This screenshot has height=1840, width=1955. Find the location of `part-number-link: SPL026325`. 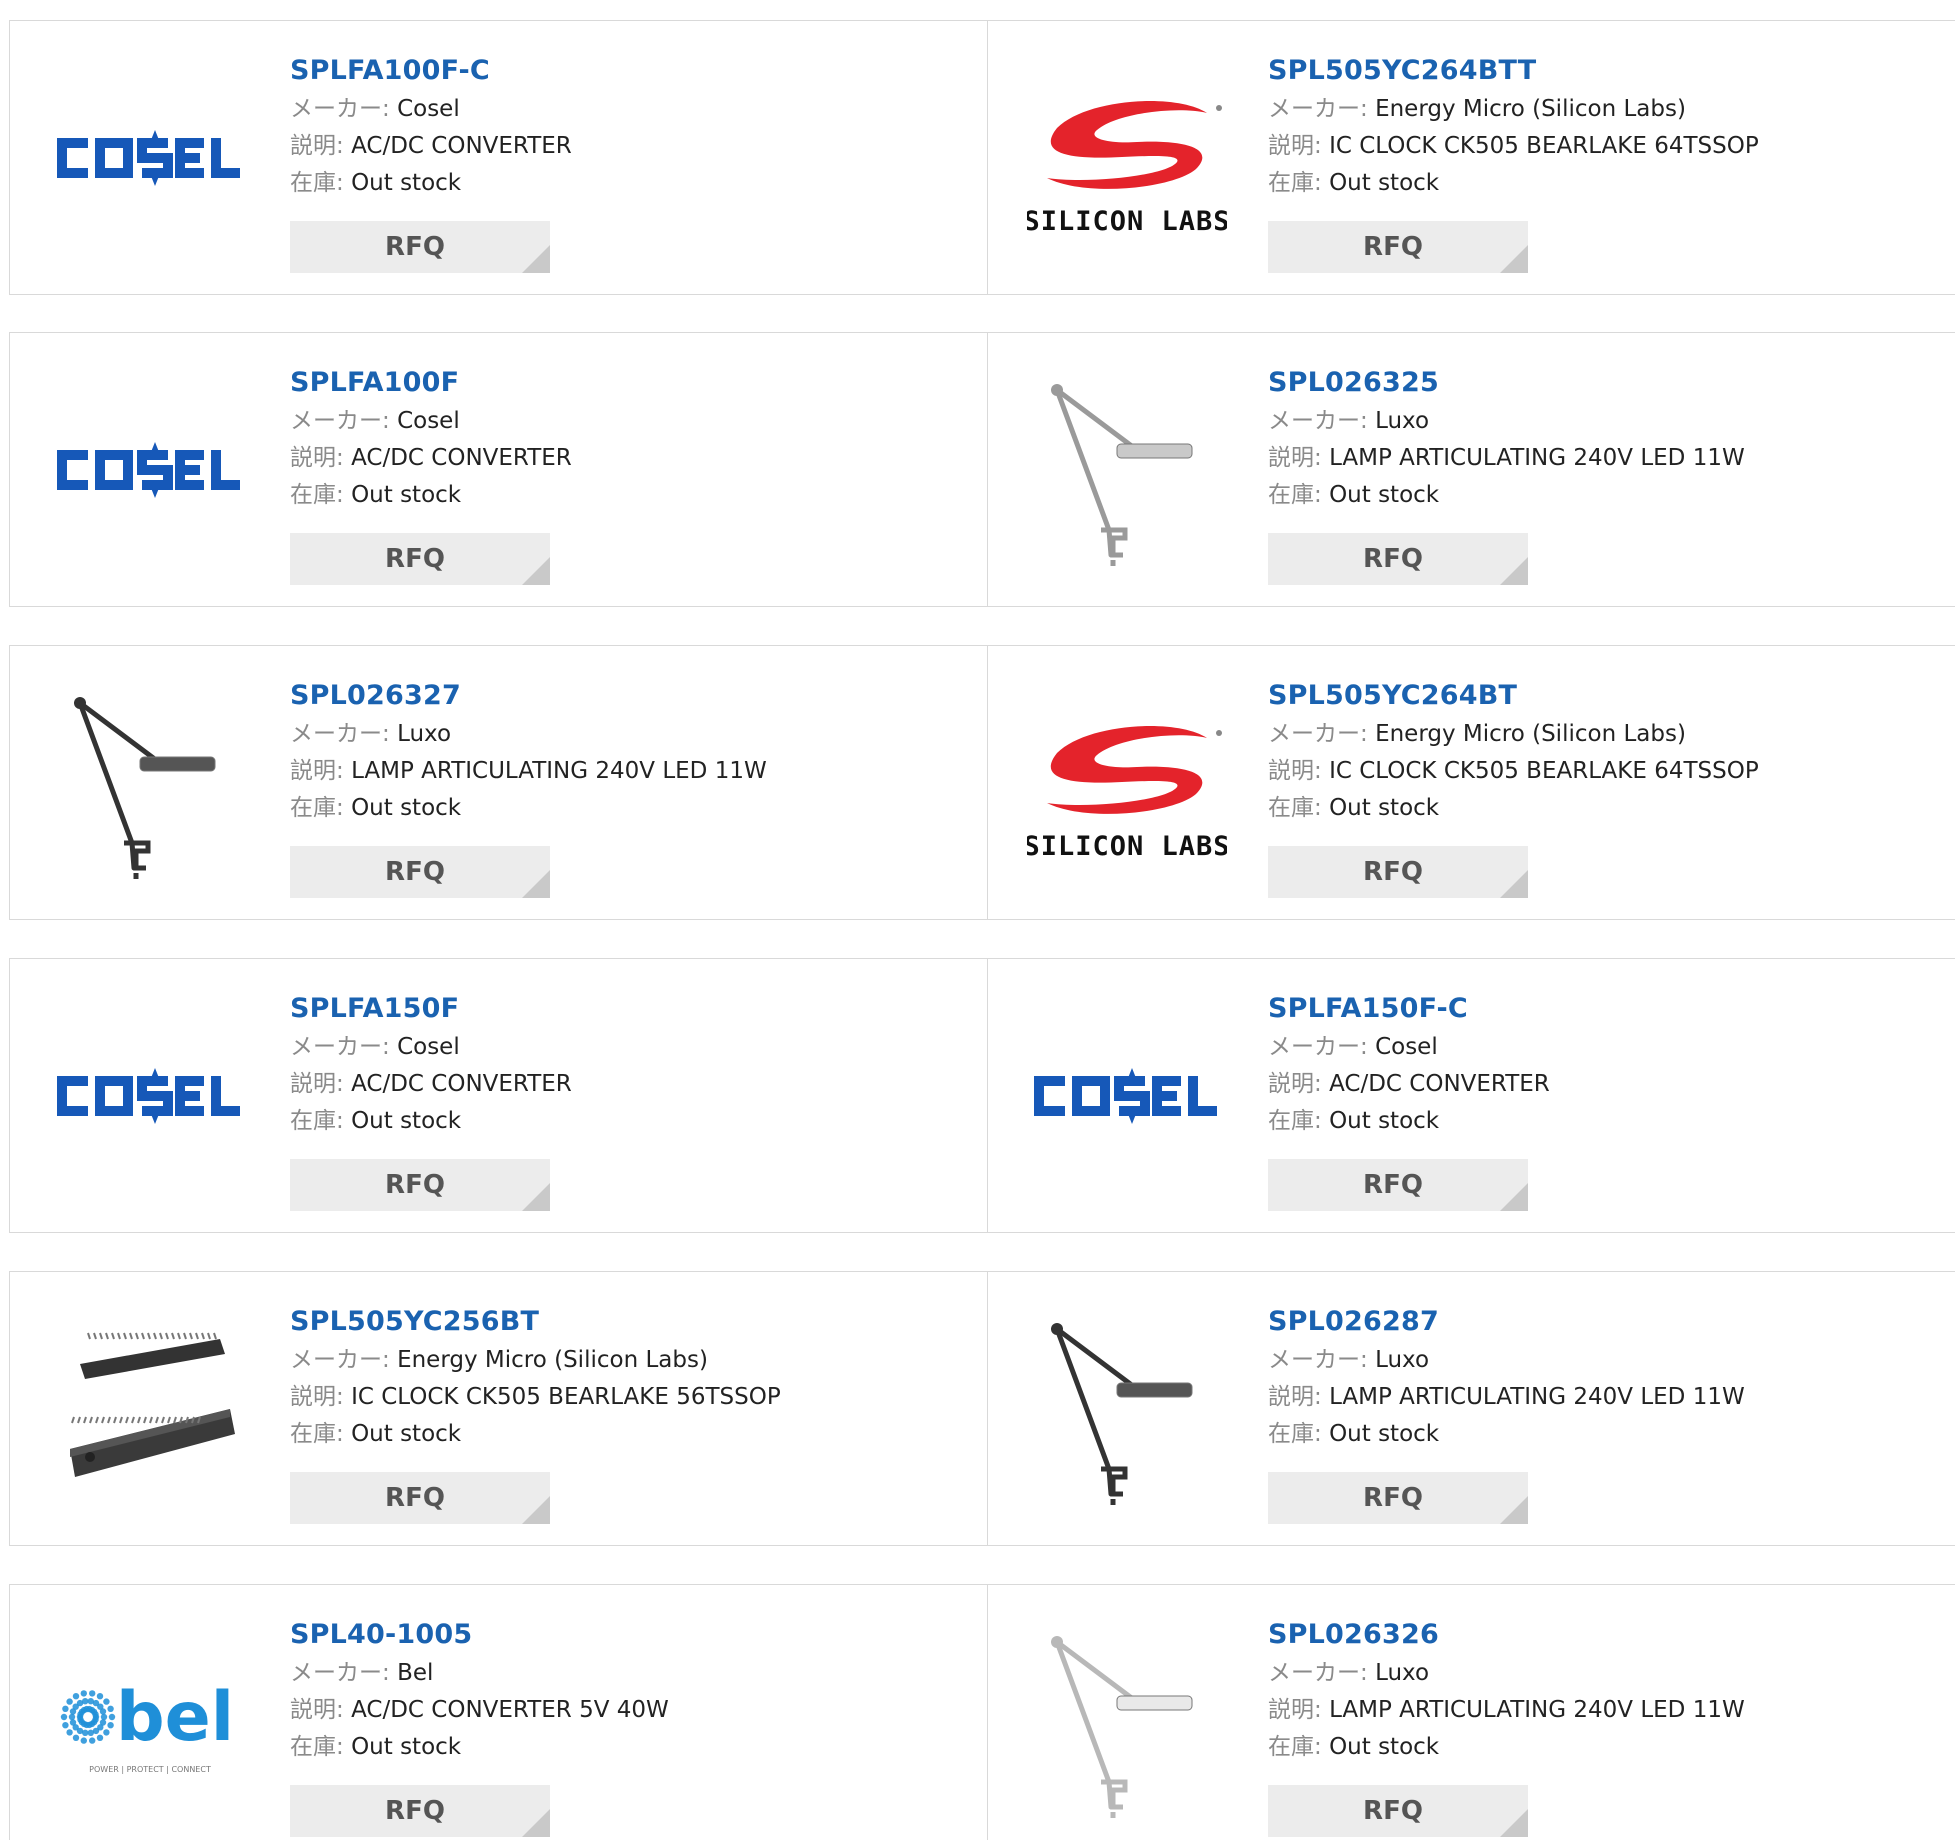

part-number-link: SPL026325 is located at coordinates (1598, 383).